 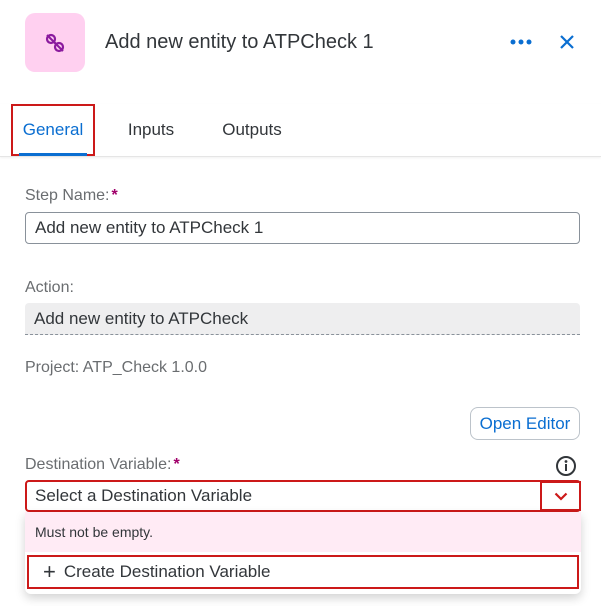 I want to click on dropdown-toggle, so click(x=560, y=496).